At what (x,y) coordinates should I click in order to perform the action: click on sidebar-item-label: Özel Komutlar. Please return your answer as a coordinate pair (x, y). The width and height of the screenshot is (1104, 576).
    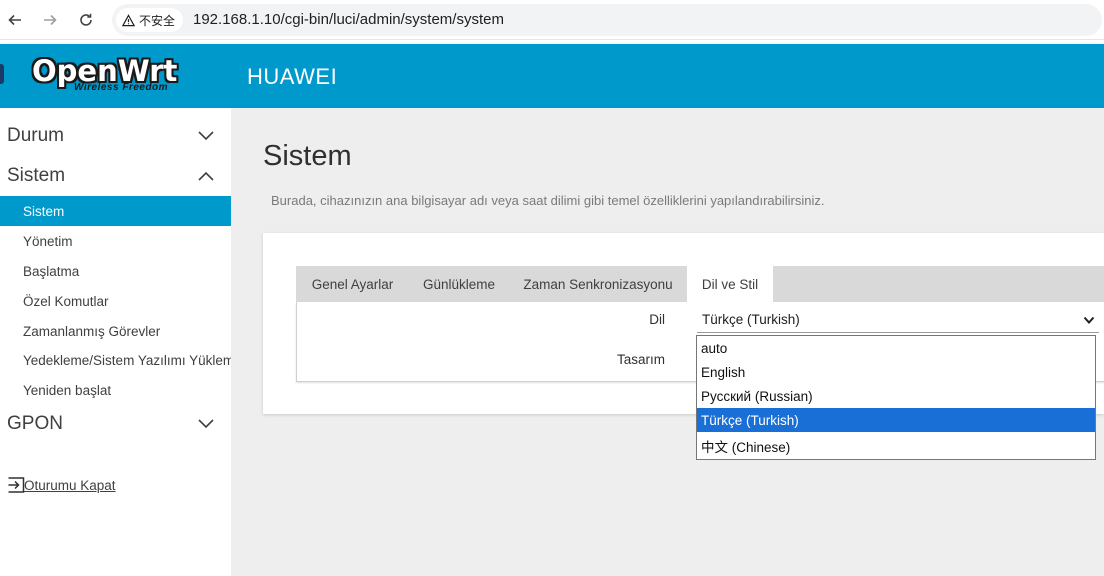
    Looking at the image, I should click on (66, 301).